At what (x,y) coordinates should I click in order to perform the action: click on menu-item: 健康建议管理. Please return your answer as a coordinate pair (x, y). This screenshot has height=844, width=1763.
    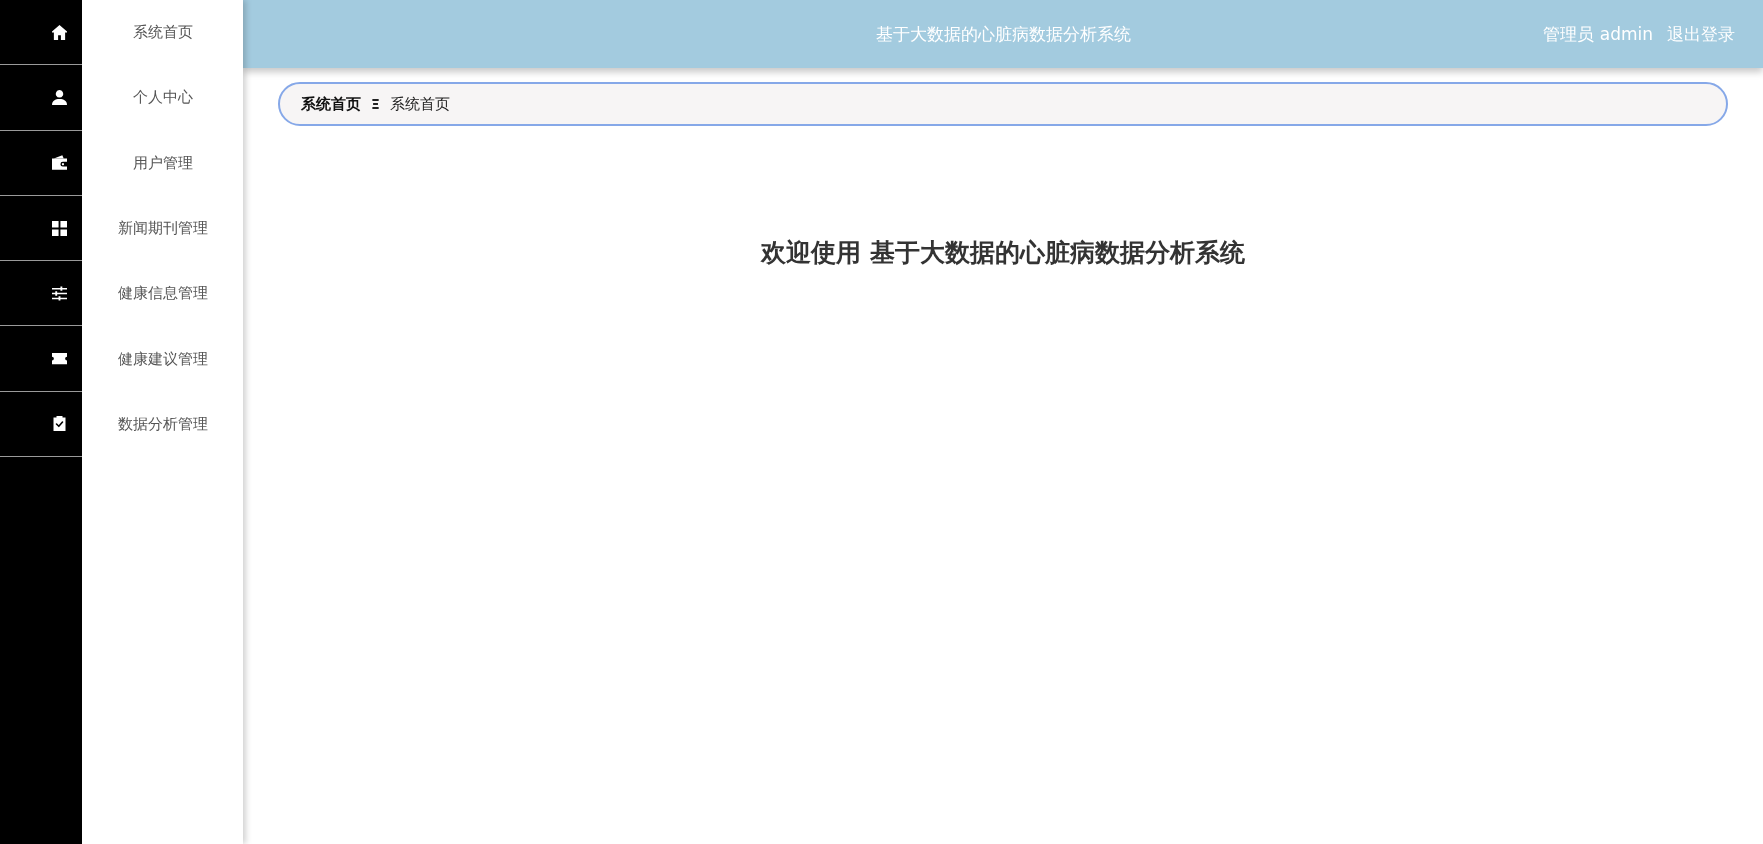
    Looking at the image, I should click on (162, 359).